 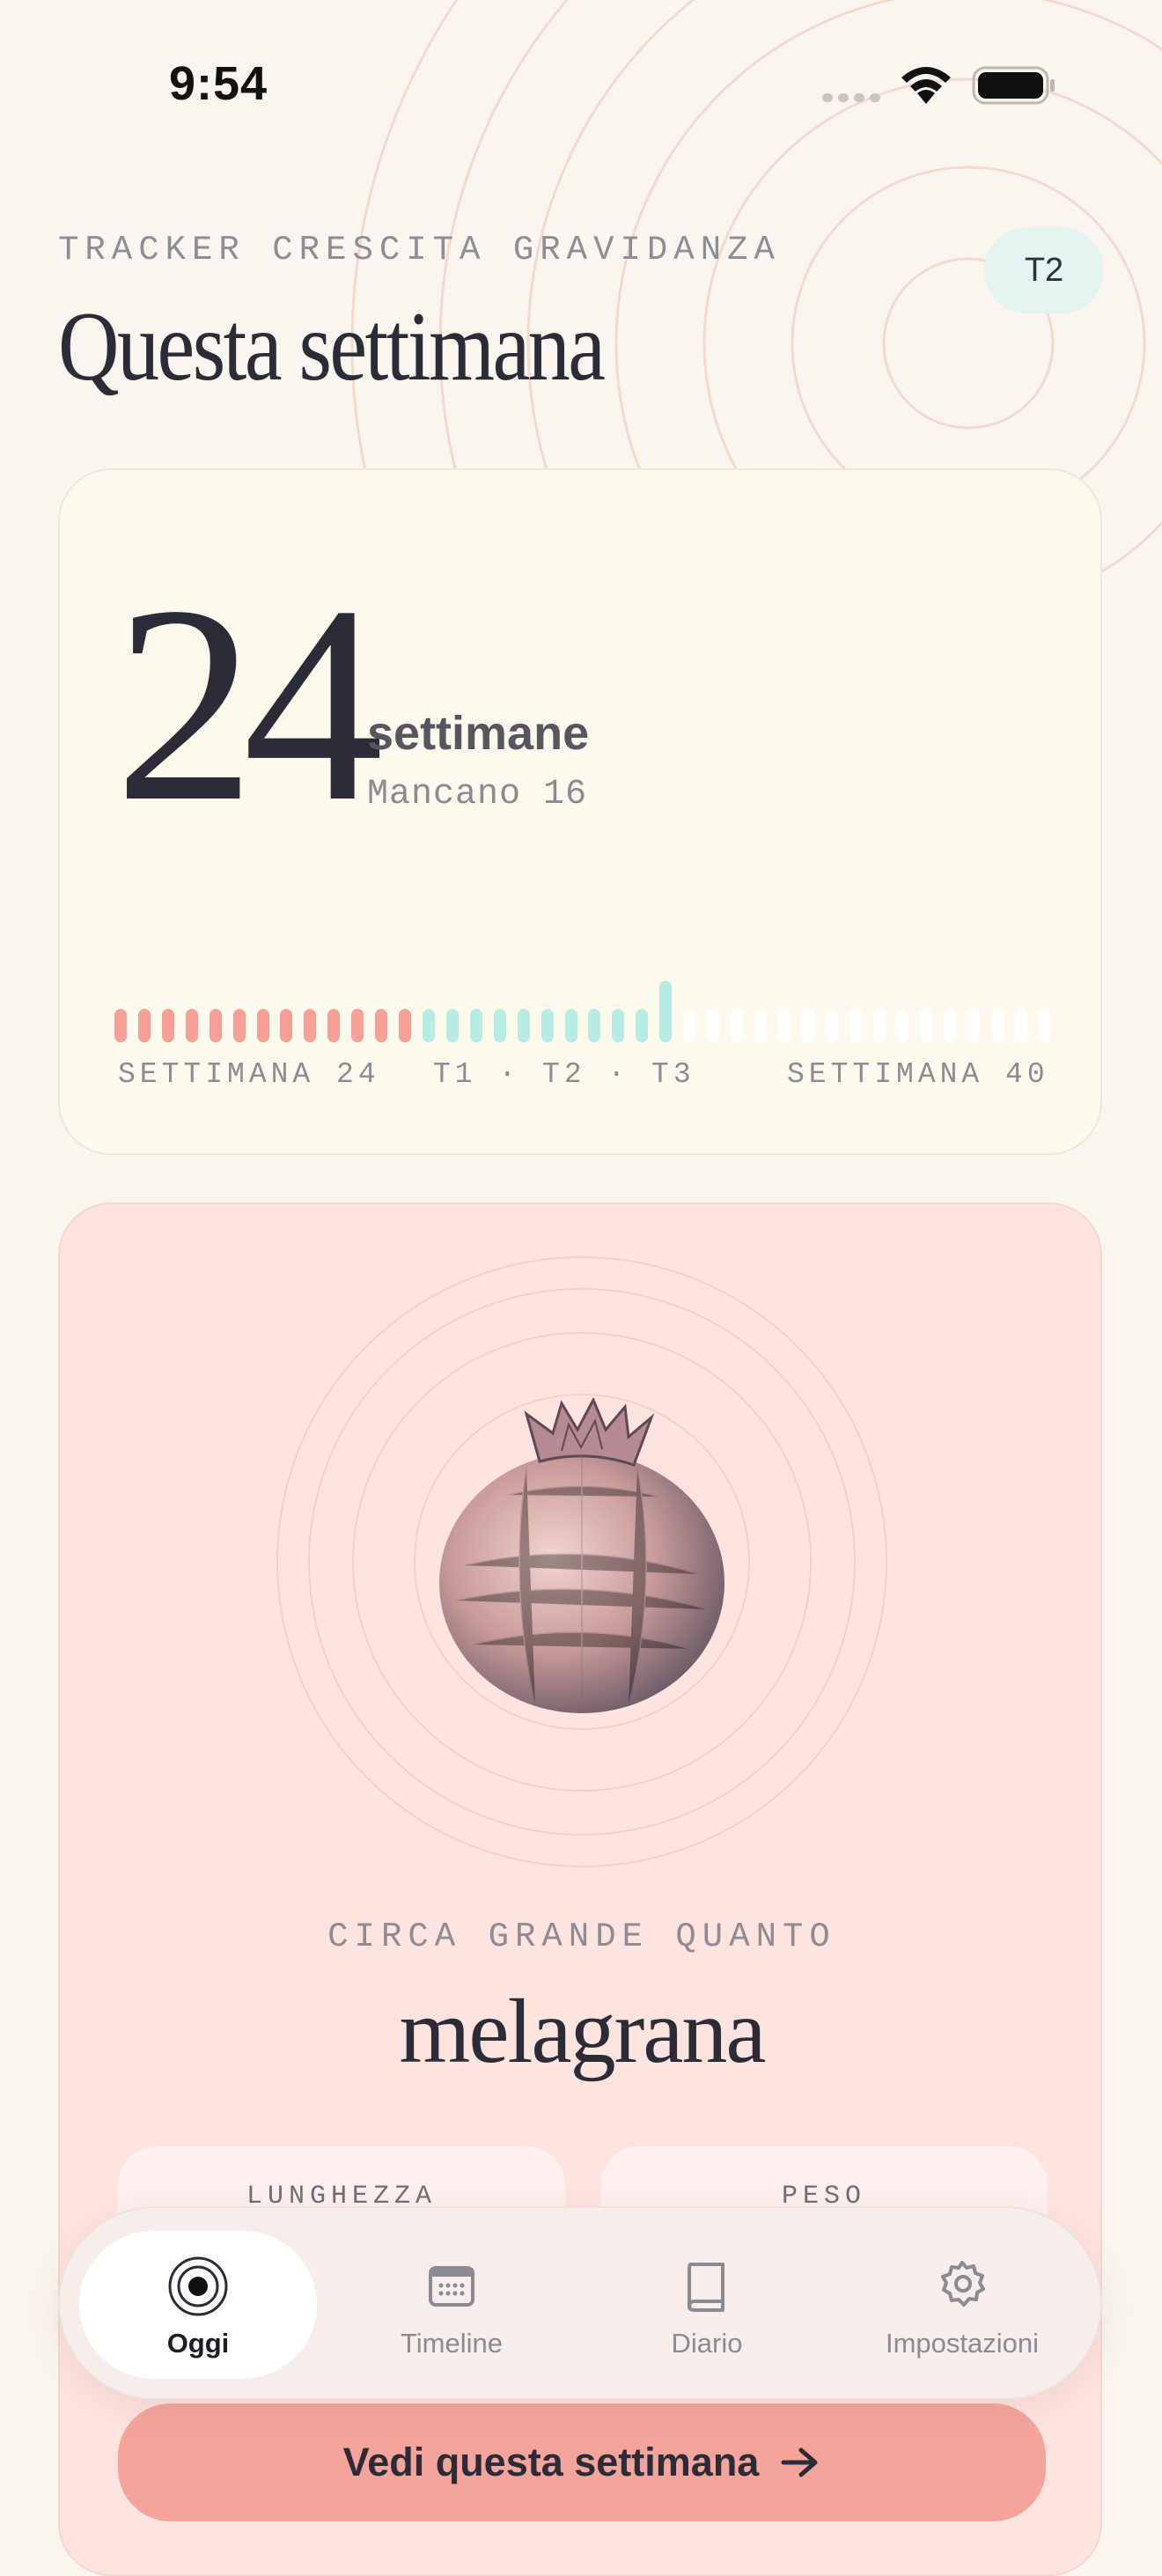 I want to click on gear-icon, so click(x=963, y=2284).